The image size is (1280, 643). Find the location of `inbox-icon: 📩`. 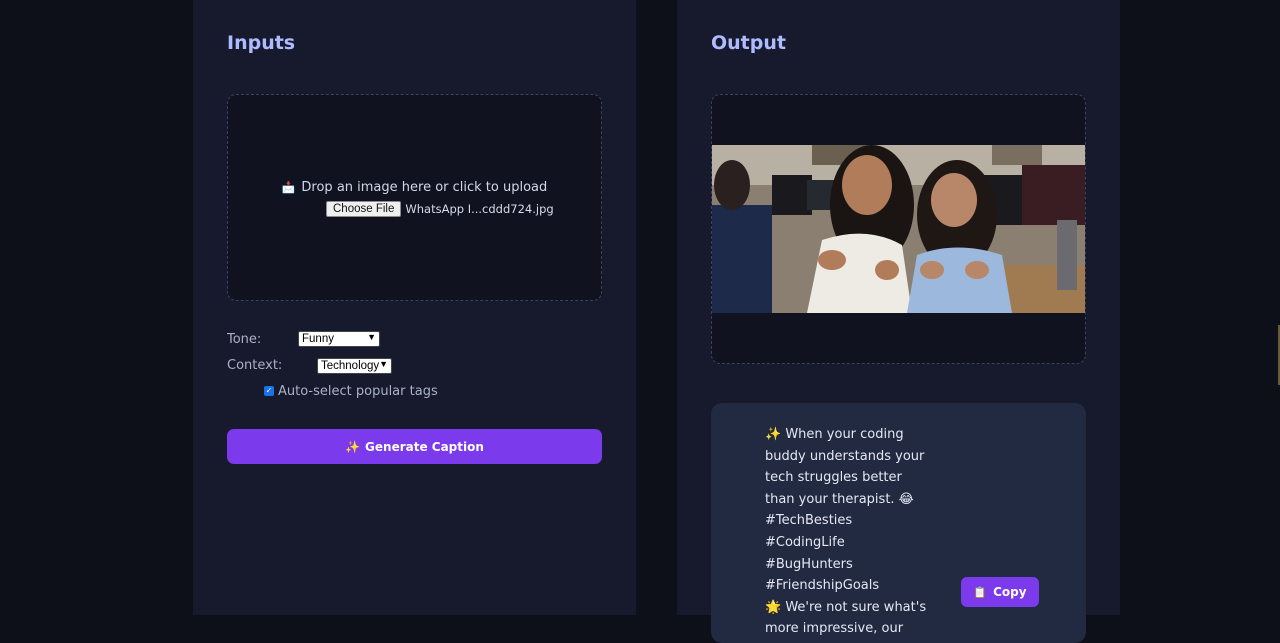

inbox-icon: 📩 is located at coordinates (288, 187).